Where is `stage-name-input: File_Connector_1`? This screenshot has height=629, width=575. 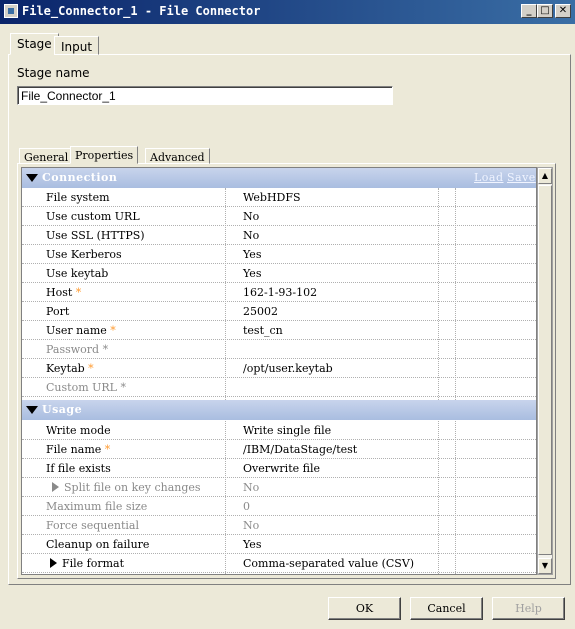
stage-name-input: File_Connector_1 is located at coordinates (205, 95).